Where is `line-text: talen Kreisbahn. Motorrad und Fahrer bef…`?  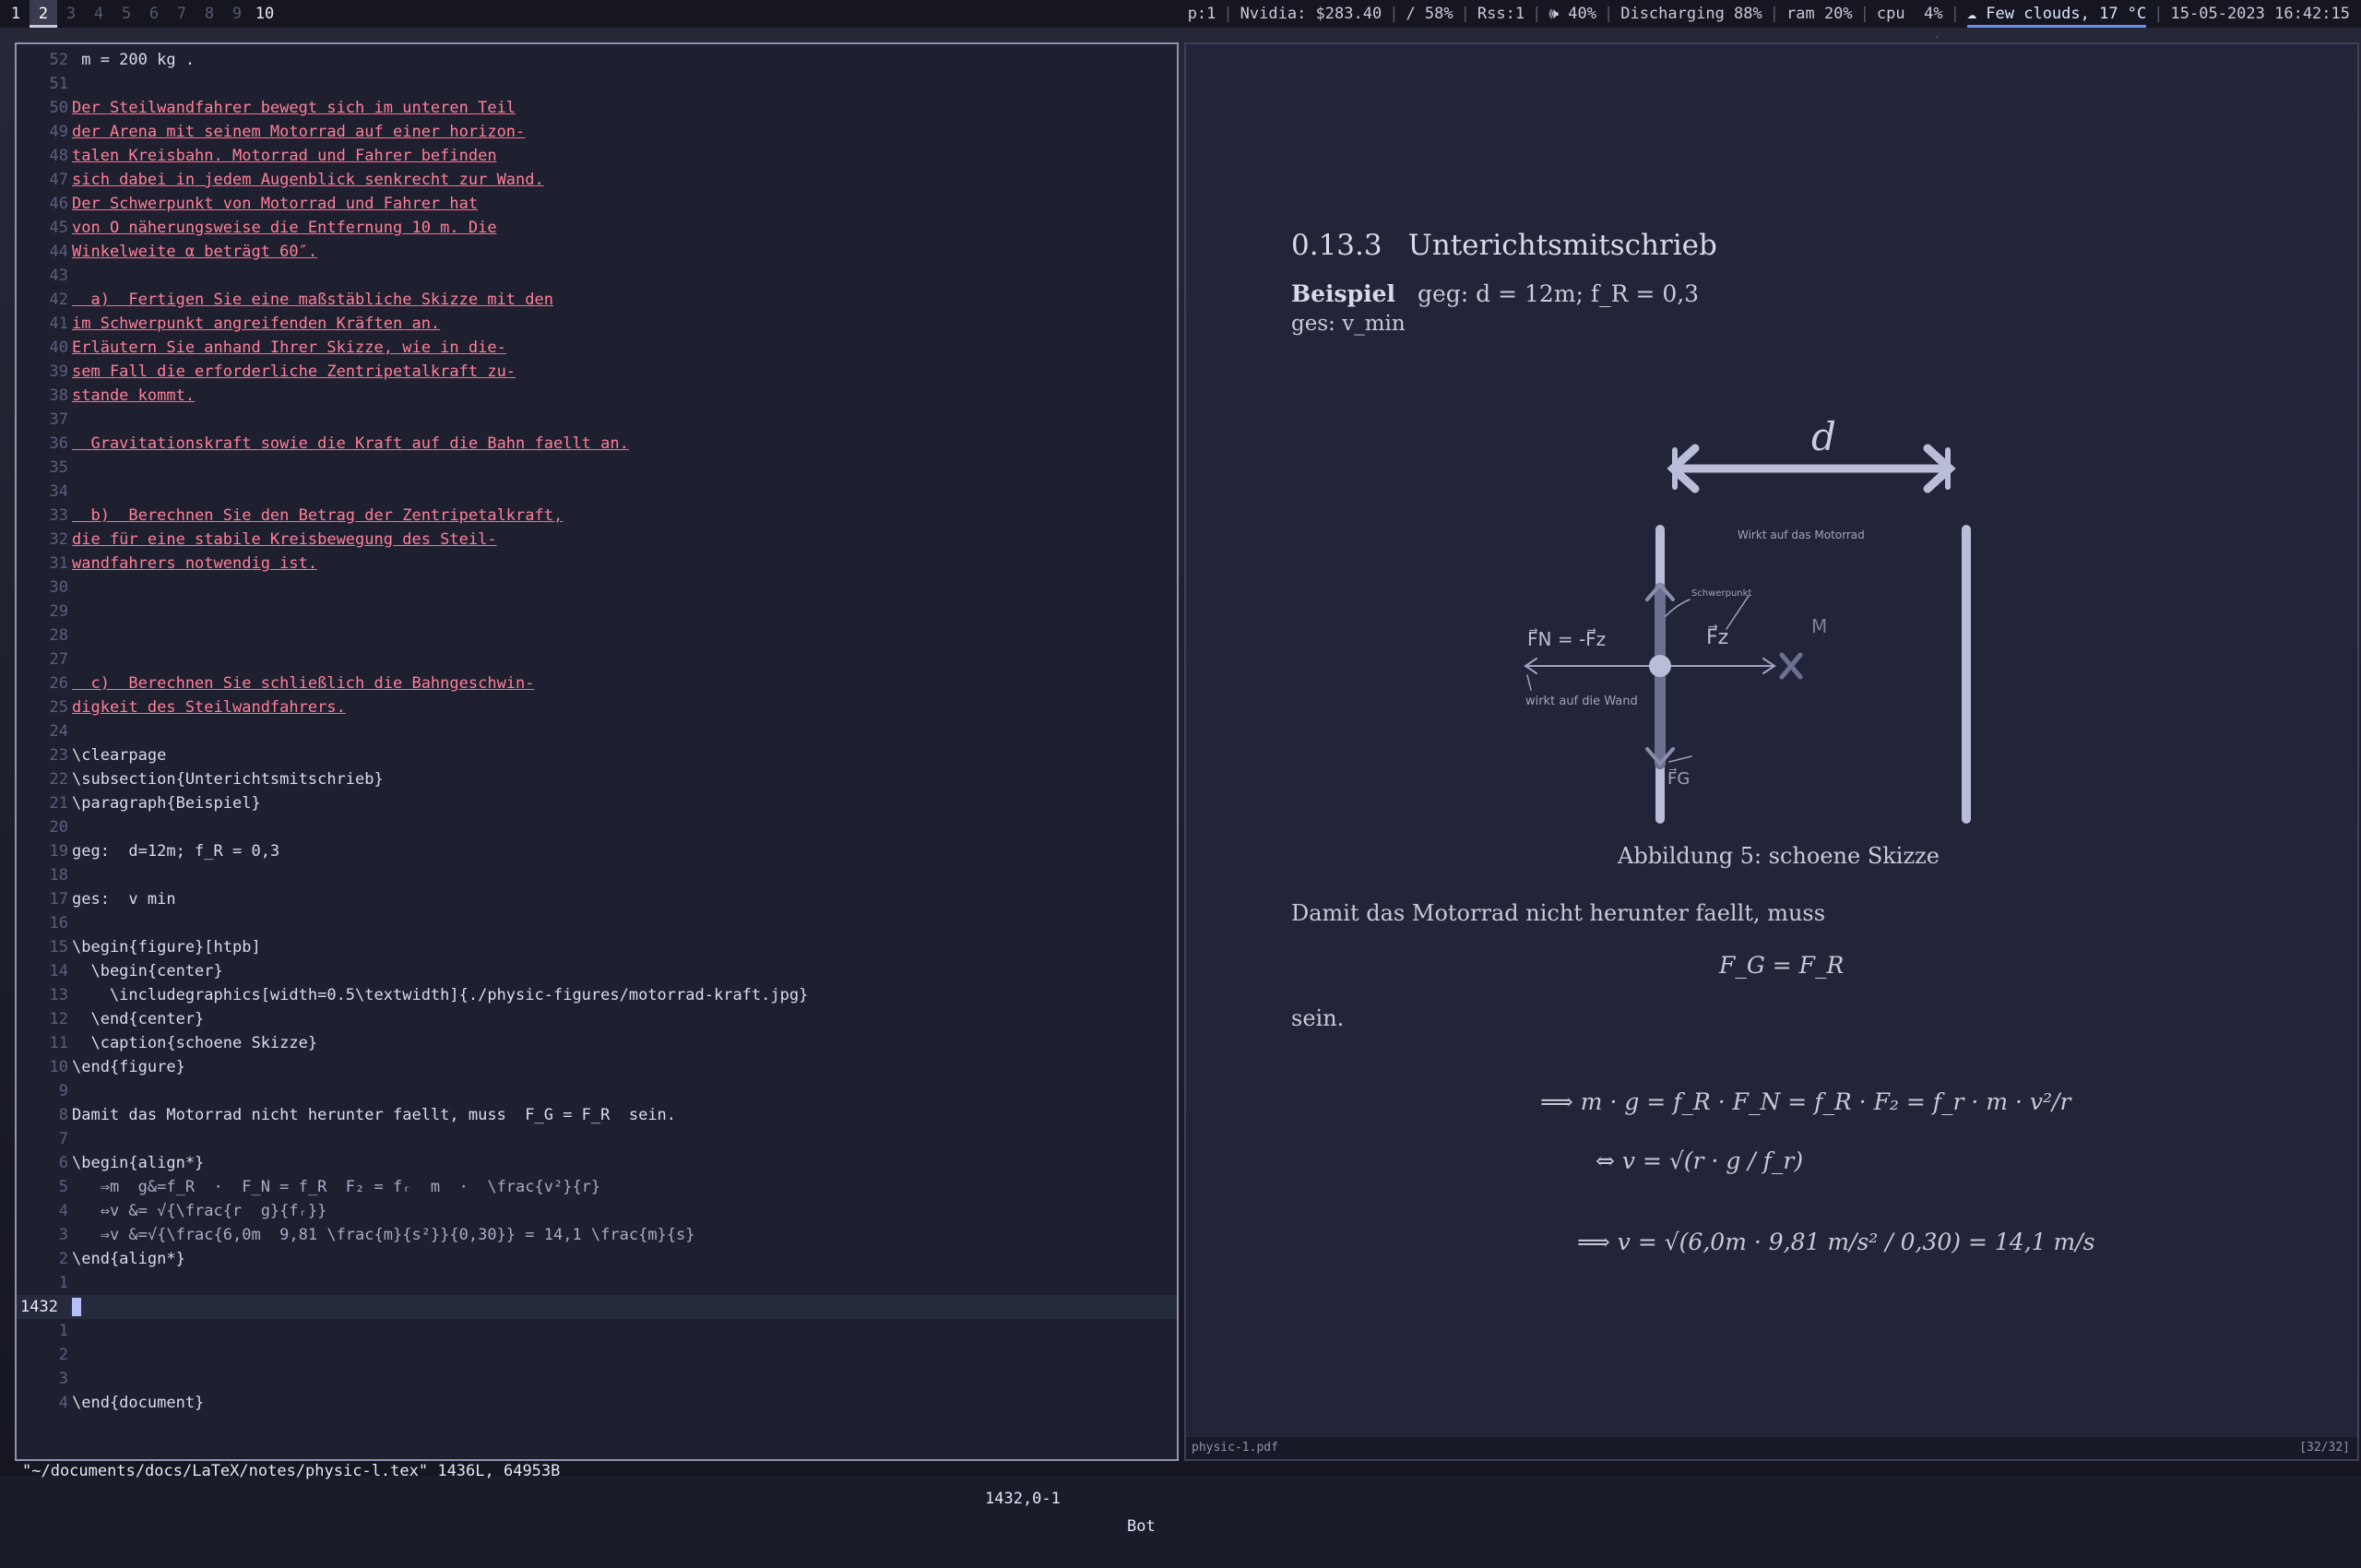
line-text: talen Kreisbahn. Motorrad und Fahrer bef… is located at coordinates (284, 156).